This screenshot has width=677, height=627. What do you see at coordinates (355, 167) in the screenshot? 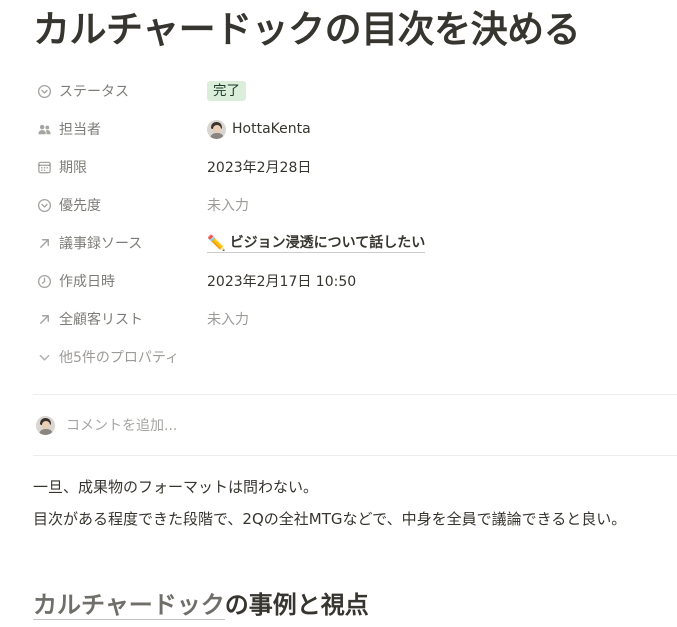
I see `property-row-due-date: 期限 2023年2月28日` at bounding box center [355, 167].